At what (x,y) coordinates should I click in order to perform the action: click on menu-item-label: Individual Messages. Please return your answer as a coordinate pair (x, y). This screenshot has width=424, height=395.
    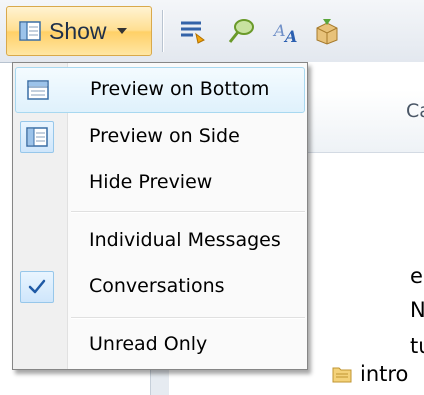
    Looking at the image, I should click on (185, 240).